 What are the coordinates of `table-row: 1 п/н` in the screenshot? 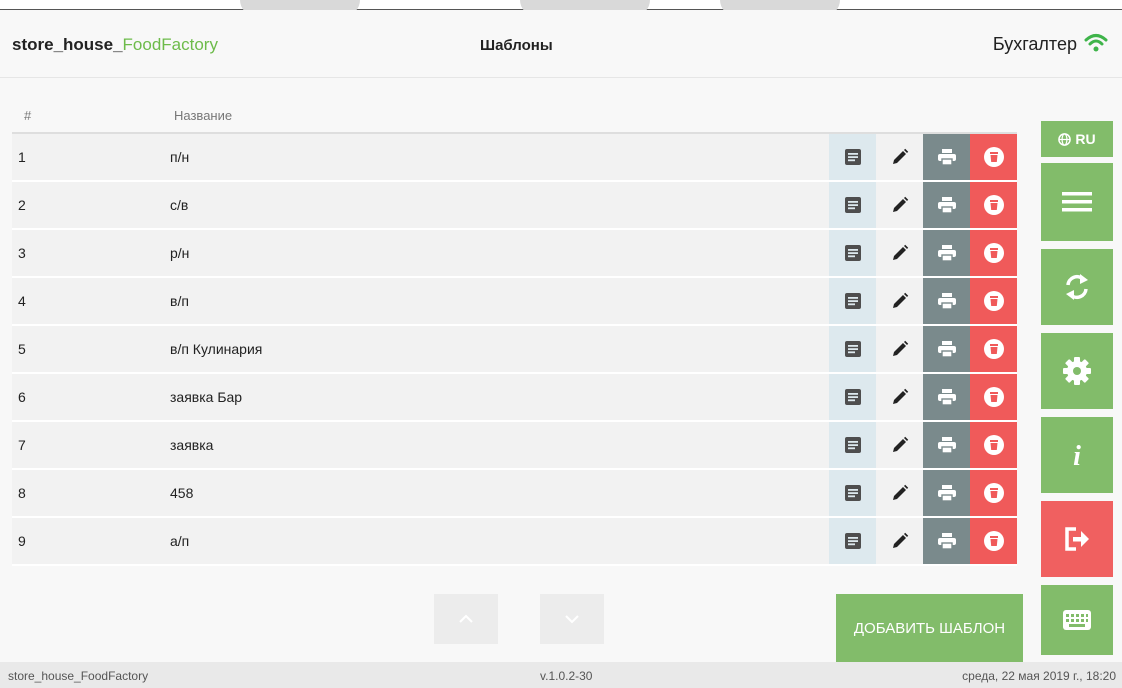 It's located at (514, 158).